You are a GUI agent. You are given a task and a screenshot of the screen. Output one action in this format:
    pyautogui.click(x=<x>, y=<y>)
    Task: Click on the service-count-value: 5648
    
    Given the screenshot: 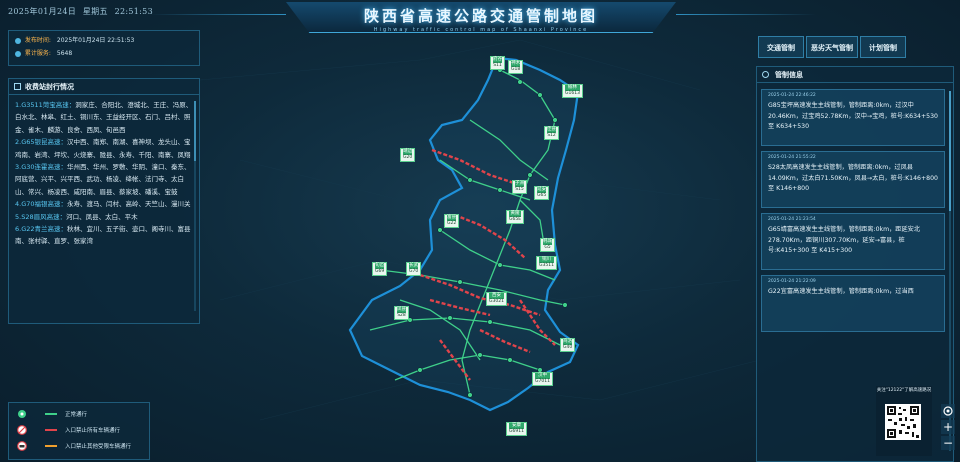 What is the action you would take?
    pyautogui.click(x=64, y=53)
    